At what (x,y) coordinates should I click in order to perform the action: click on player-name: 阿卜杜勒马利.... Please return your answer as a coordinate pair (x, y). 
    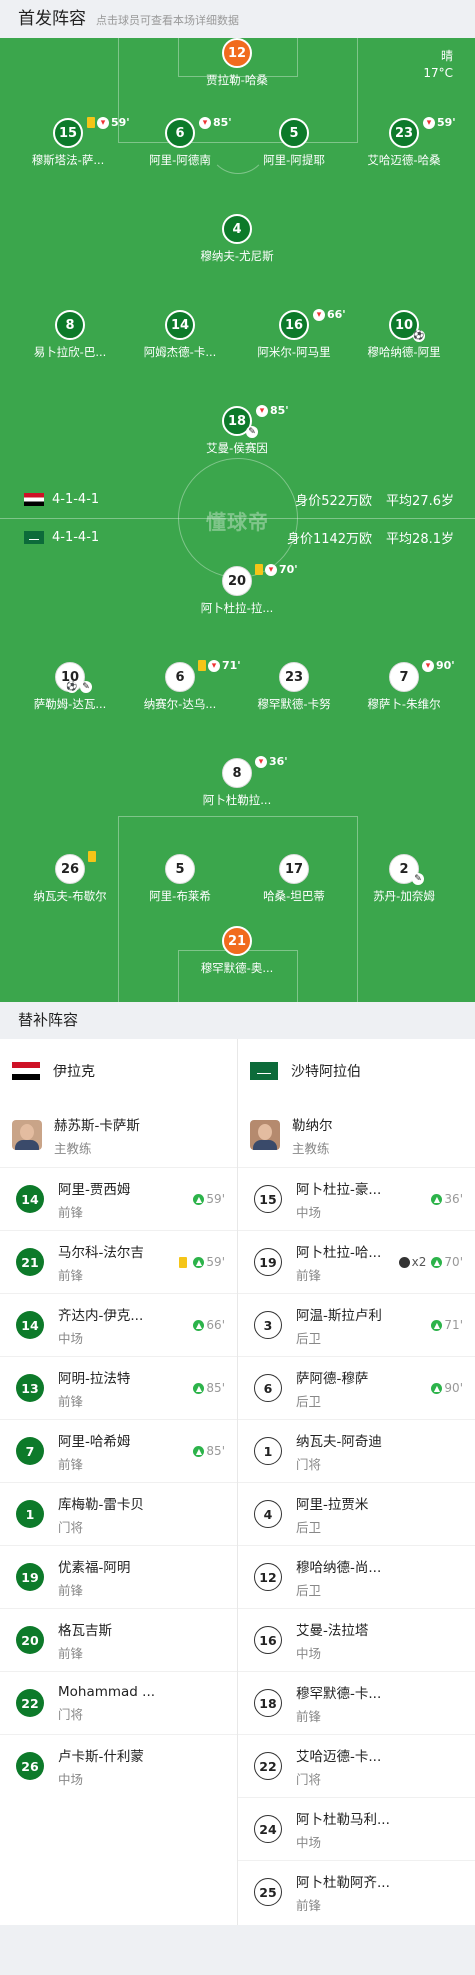
    Looking at the image, I should click on (343, 1819).